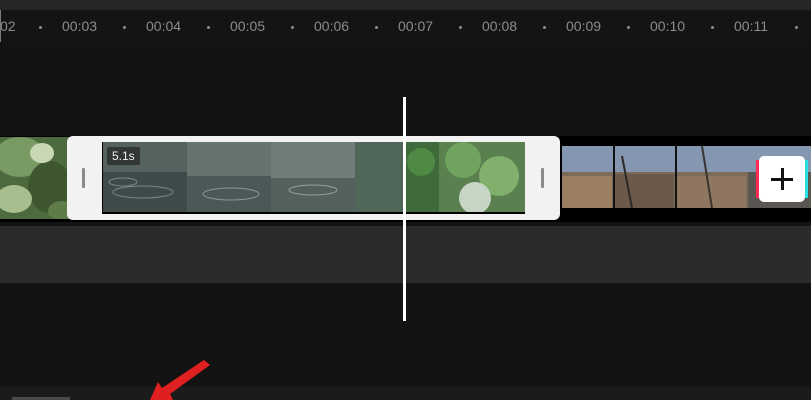 The height and width of the screenshot is (400, 811). I want to click on trim-handle-right-icon, so click(542, 178).